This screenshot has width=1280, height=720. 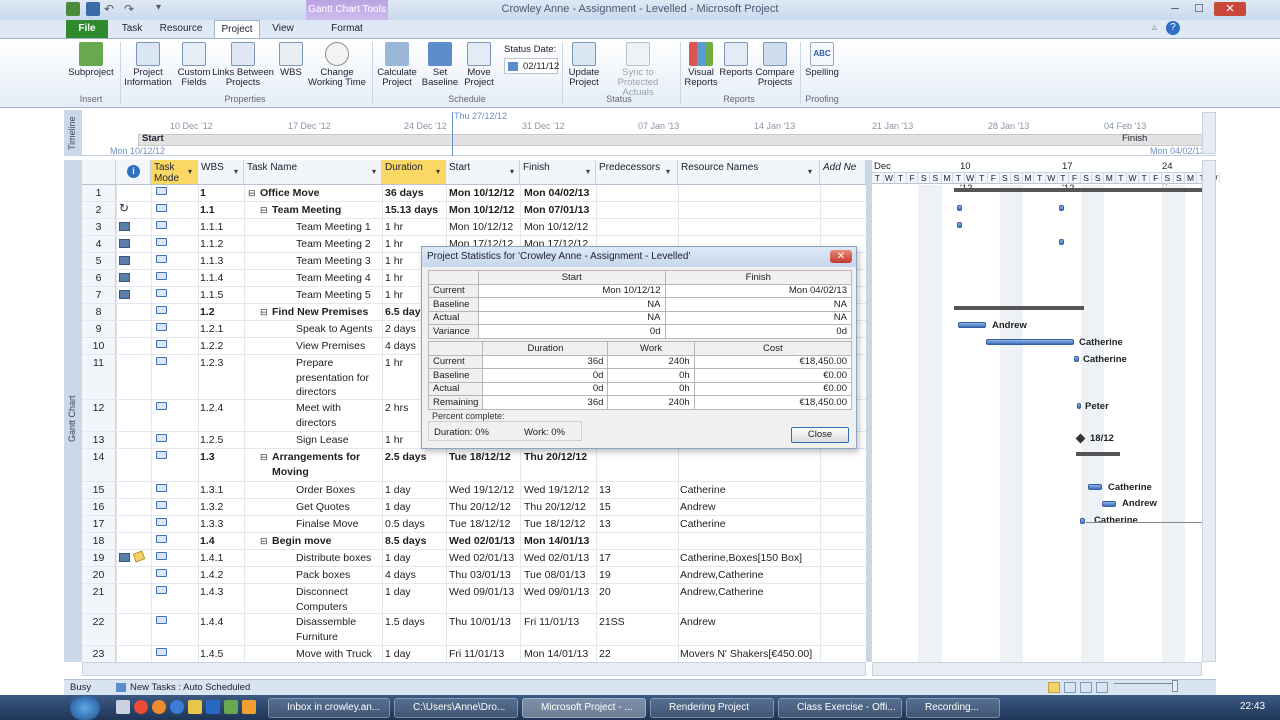 I want to click on ie-icon, so click(x=177, y=707).